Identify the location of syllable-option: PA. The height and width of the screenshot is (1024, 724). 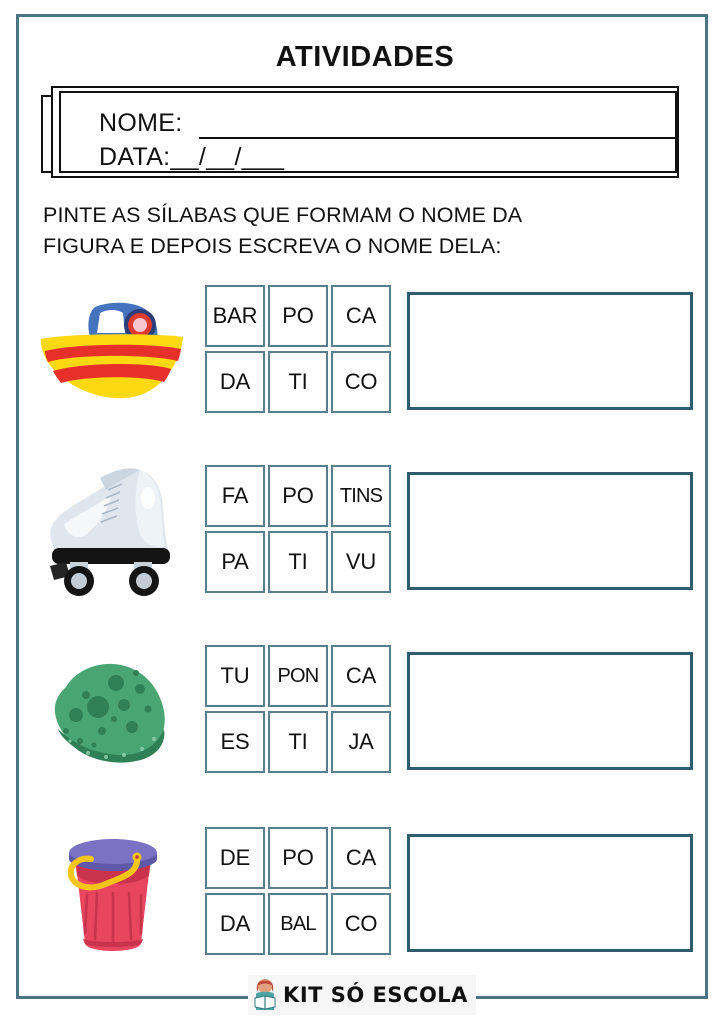
(235, 562).